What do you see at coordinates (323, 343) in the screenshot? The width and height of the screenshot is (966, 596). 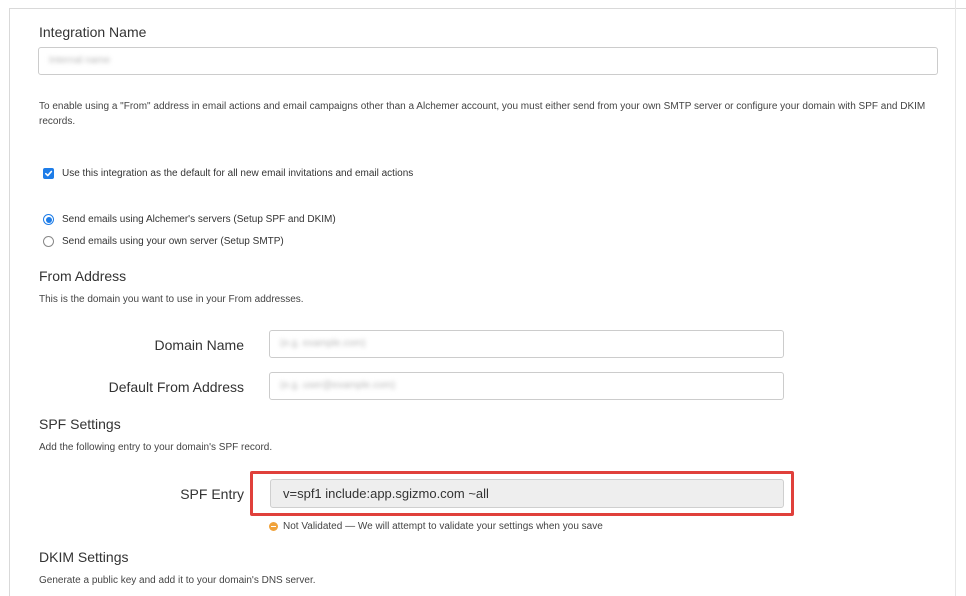 I see `domain-name-placeholder: (e.g. example.com)` at bounding box center [323, 343].